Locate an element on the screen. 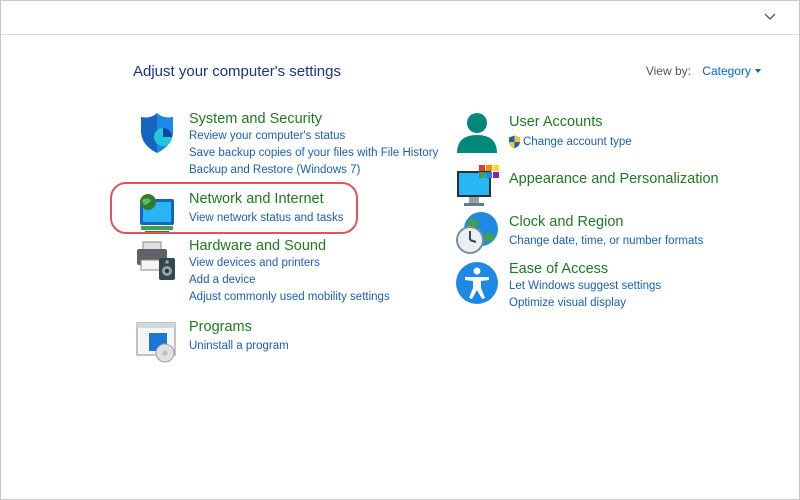  view-by-value: Category is located at coordinates (726, 71).